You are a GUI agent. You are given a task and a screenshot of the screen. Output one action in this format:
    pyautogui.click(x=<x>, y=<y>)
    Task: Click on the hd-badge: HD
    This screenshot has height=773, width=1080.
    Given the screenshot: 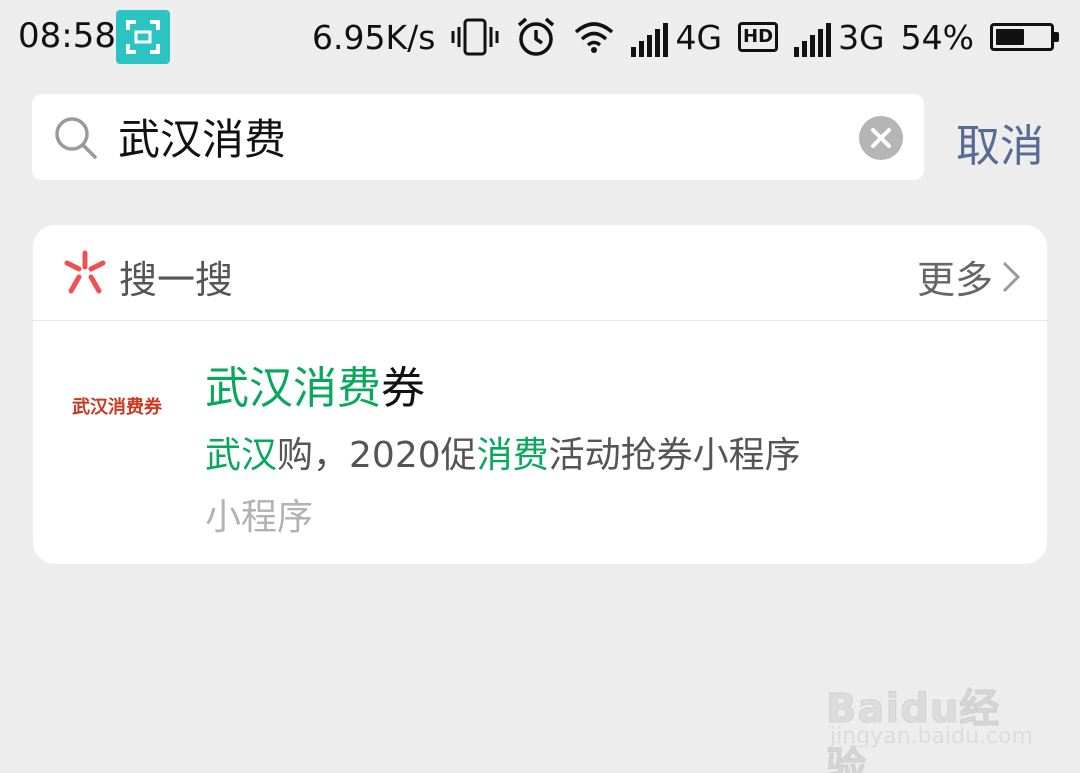 What is the action you would take?
    pyautogui.click(x=758, y=37)
    